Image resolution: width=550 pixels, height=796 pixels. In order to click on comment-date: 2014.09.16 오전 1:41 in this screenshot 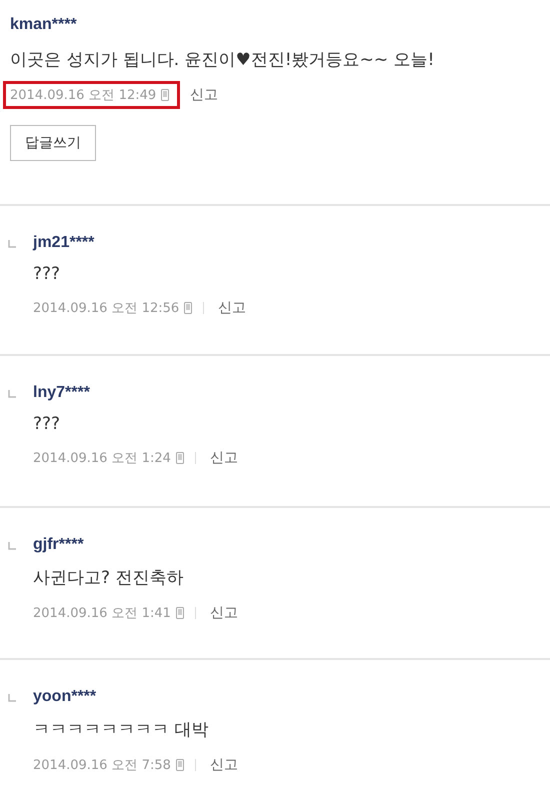, I will do `click(102, 613)`.